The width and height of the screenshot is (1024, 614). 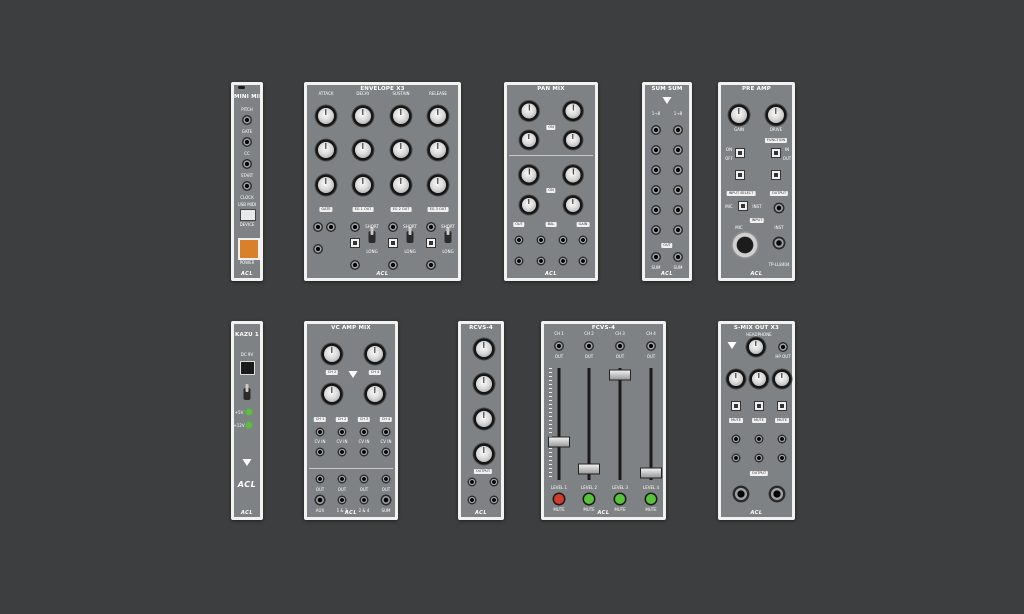 What do you see at coordinates (247, 120) in the screenshot?
I see `jack-pitch` at bounding box center [247, 120].